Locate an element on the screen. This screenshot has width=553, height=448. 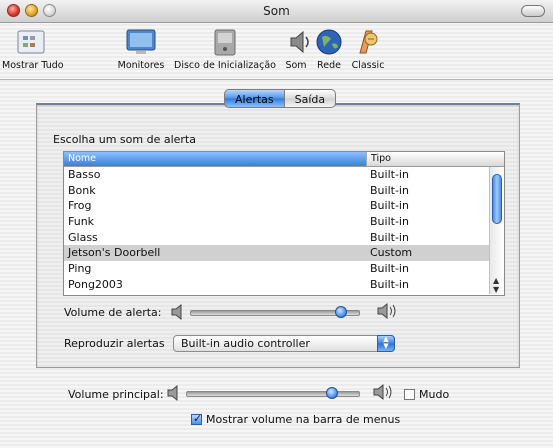
globe-icon is located at coordinates (329, 42).